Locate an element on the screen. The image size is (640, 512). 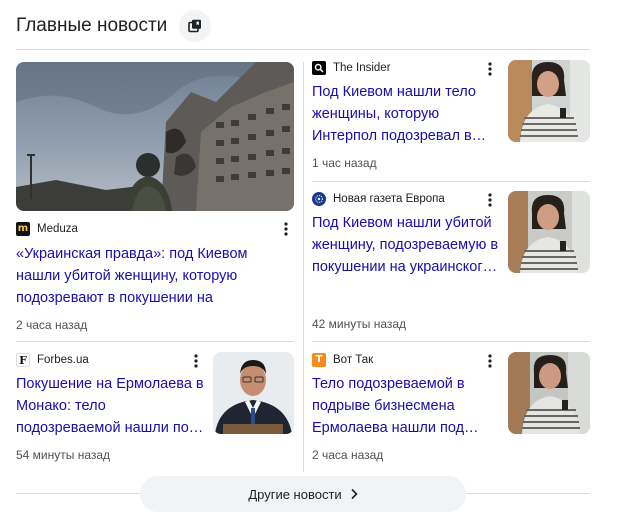
story-source: Новая газета Европа is located at coordinates (378, 199).